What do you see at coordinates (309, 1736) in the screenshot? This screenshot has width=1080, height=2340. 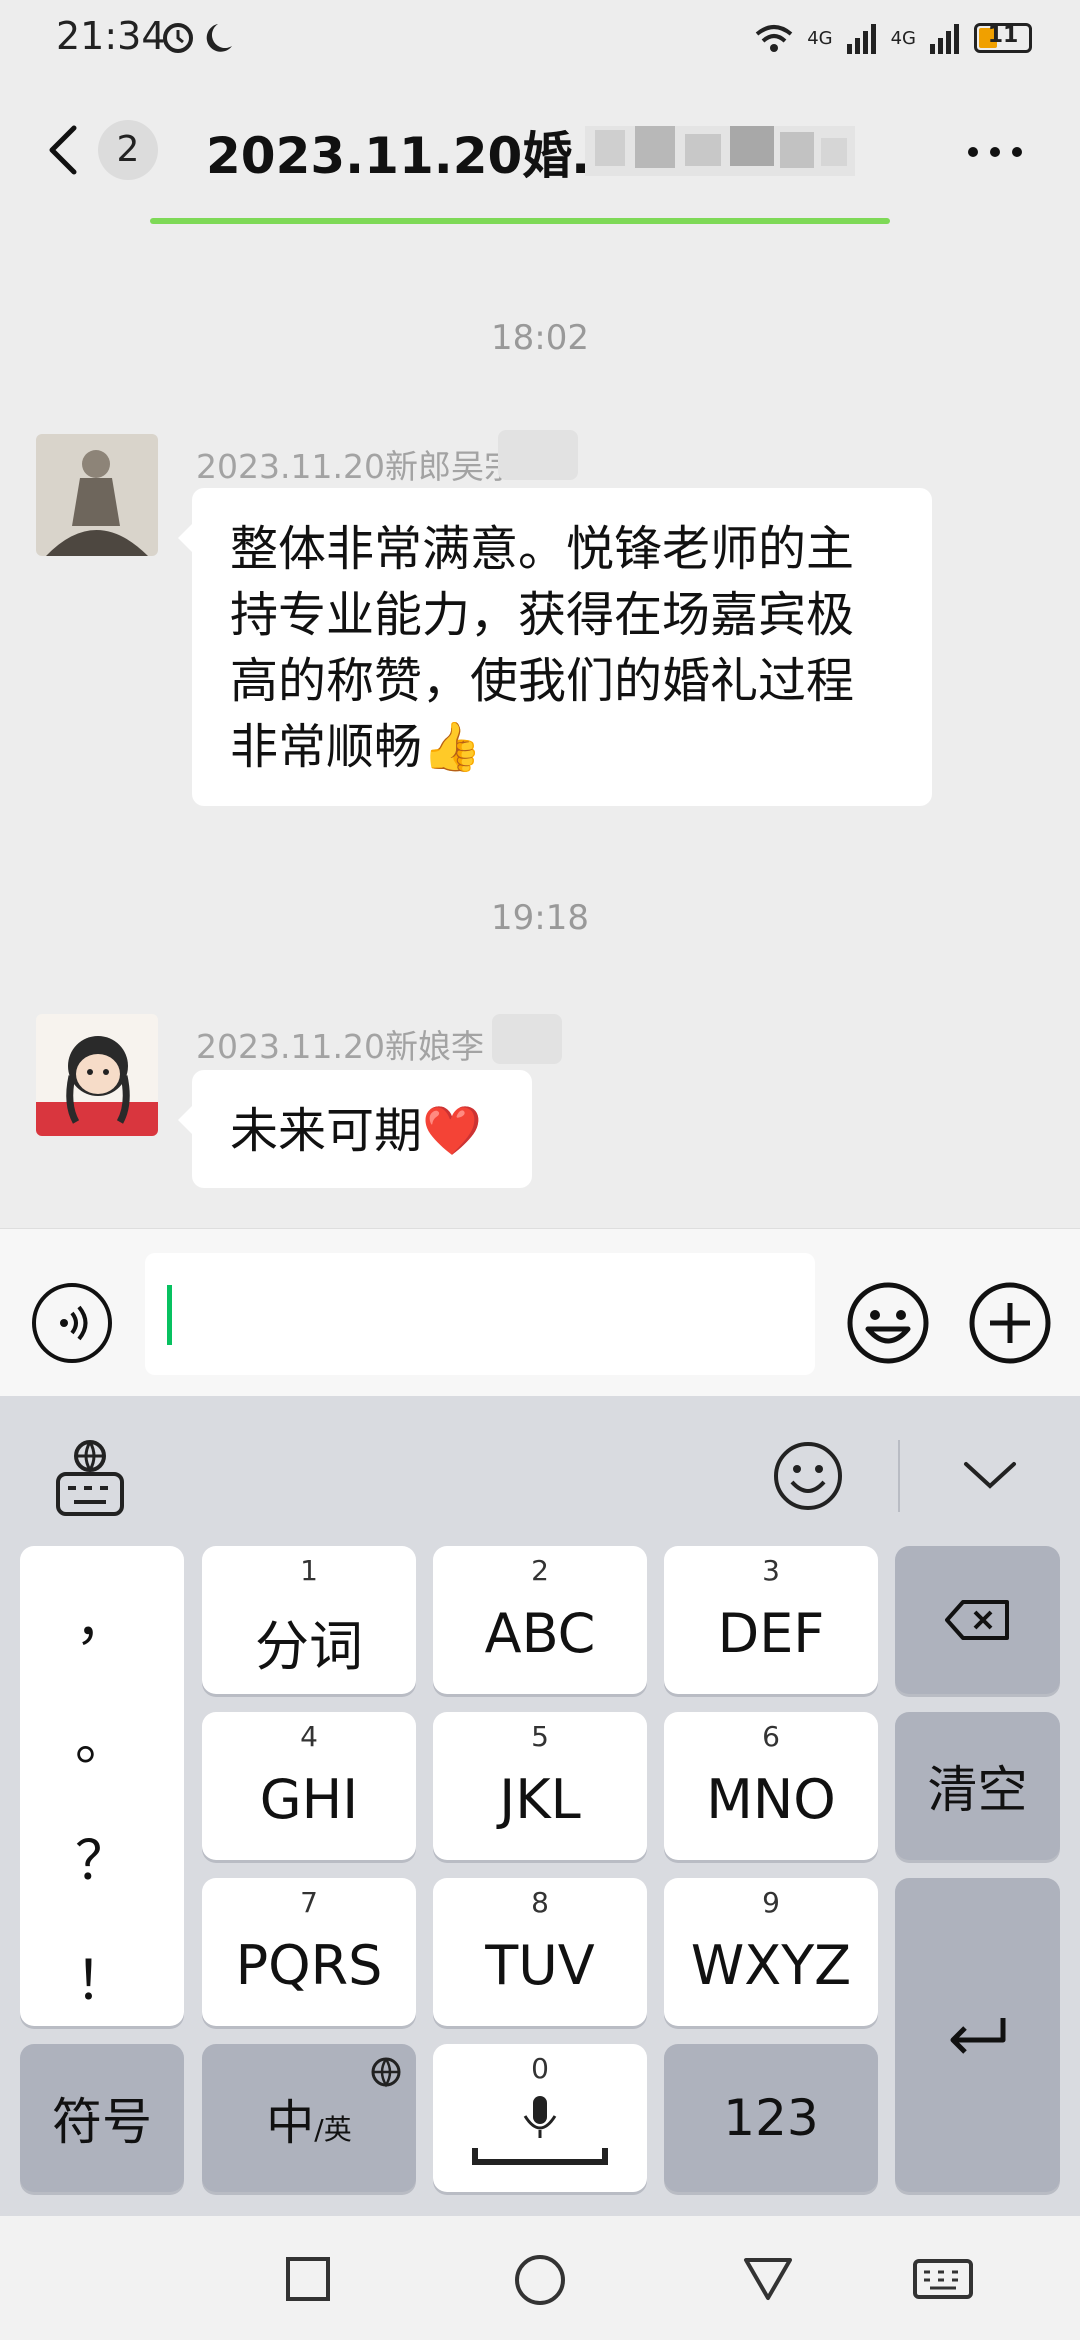 I see `key-number: 4` at bounding box center [309, 1736].